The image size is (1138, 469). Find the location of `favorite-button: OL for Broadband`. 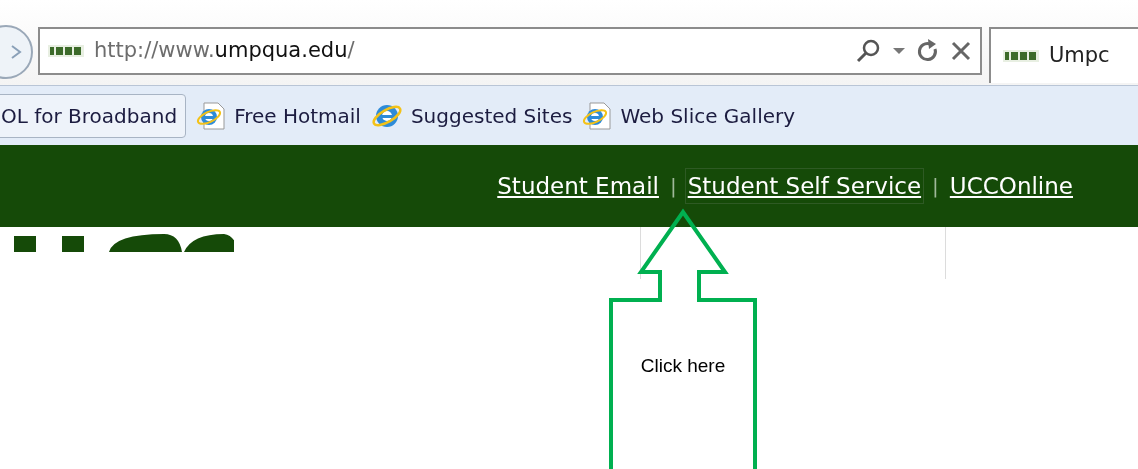

favorite-button: OL for Broadband is located at coordinates (93, 115).